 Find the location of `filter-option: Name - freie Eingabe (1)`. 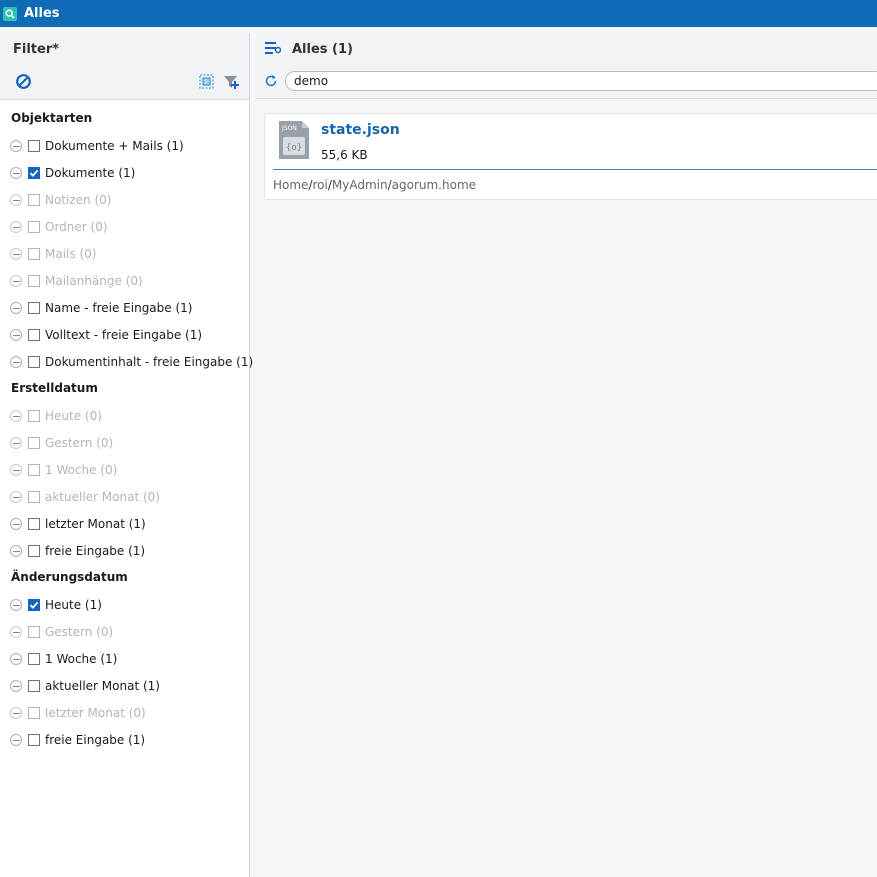

filter-option: Name - freie Eingabe (1) is located at coordinates (96, 308).